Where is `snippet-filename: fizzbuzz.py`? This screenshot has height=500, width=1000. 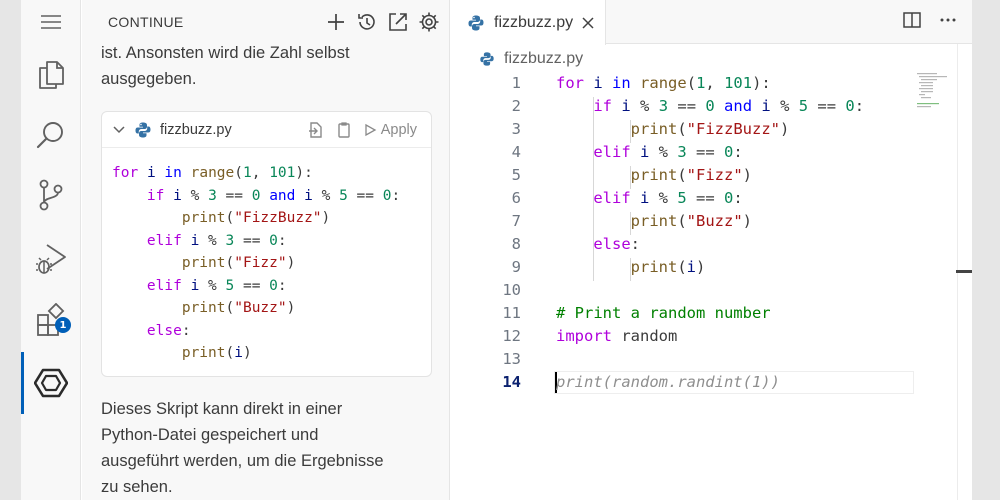 snippet-filename: fizzbuzz.py is located at coordinates (196, 129).